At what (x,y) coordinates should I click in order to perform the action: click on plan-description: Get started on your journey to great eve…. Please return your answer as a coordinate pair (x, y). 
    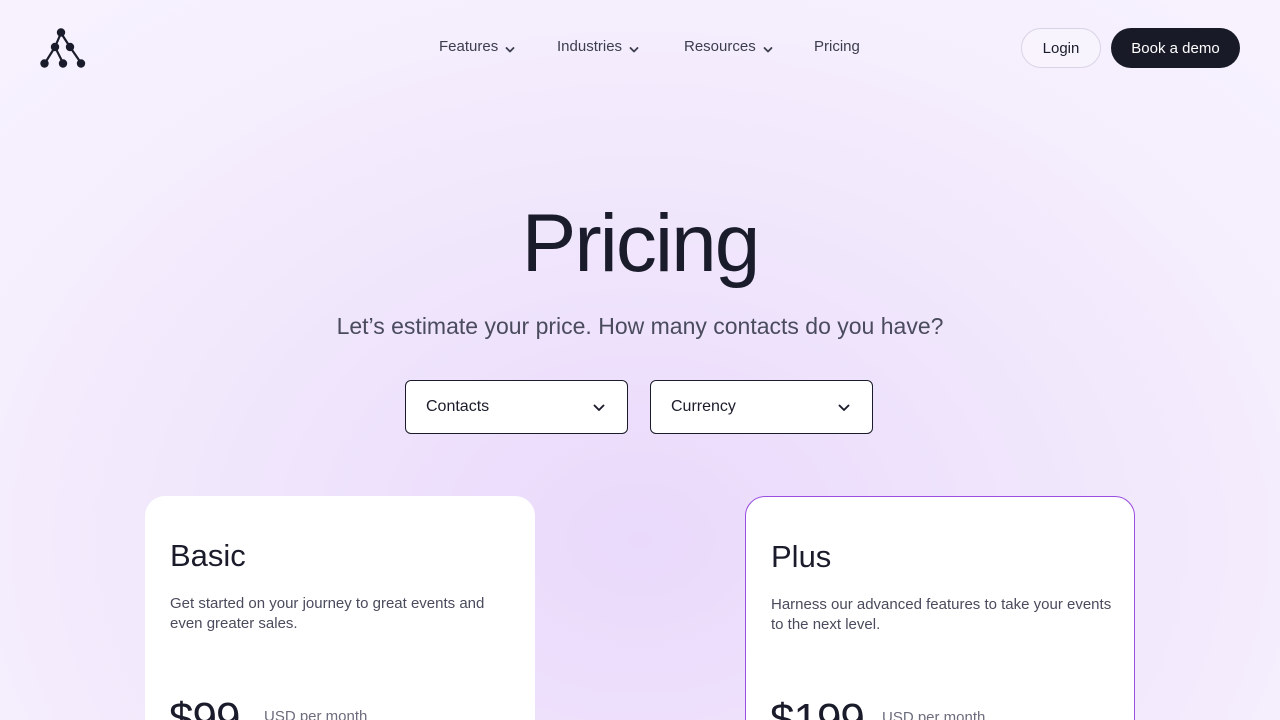
    Looking at the image, I should click on (327, 613).